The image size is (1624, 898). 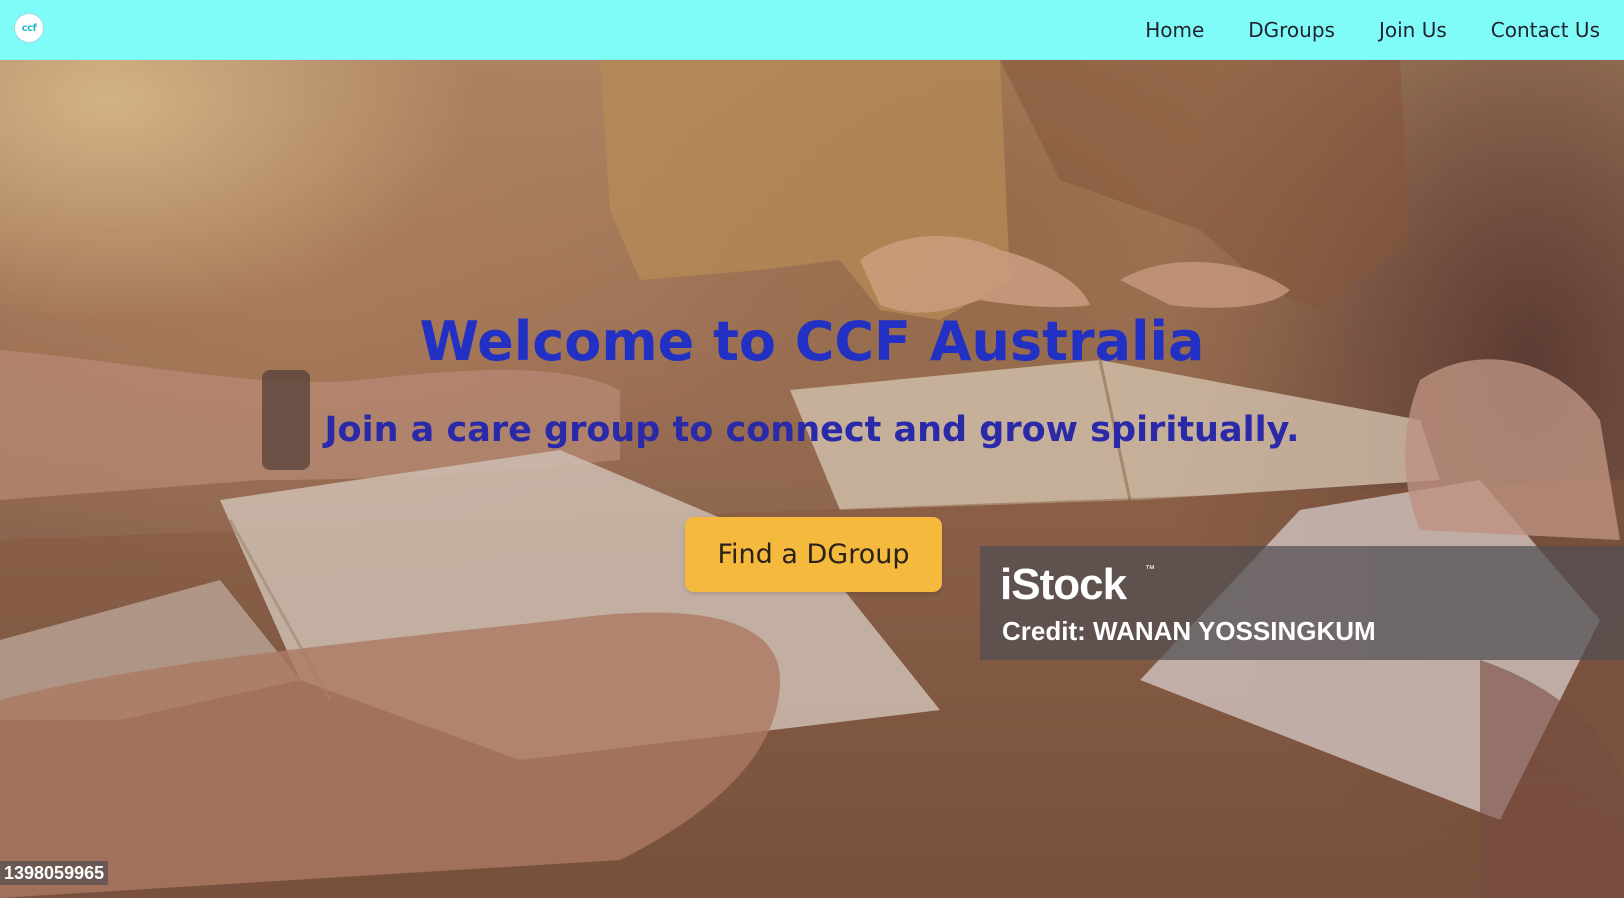 What do you see at coordinates (1150, 569) in the screenshot?
I see `istock-trademark: ™` at bounding box center [1150, 569].